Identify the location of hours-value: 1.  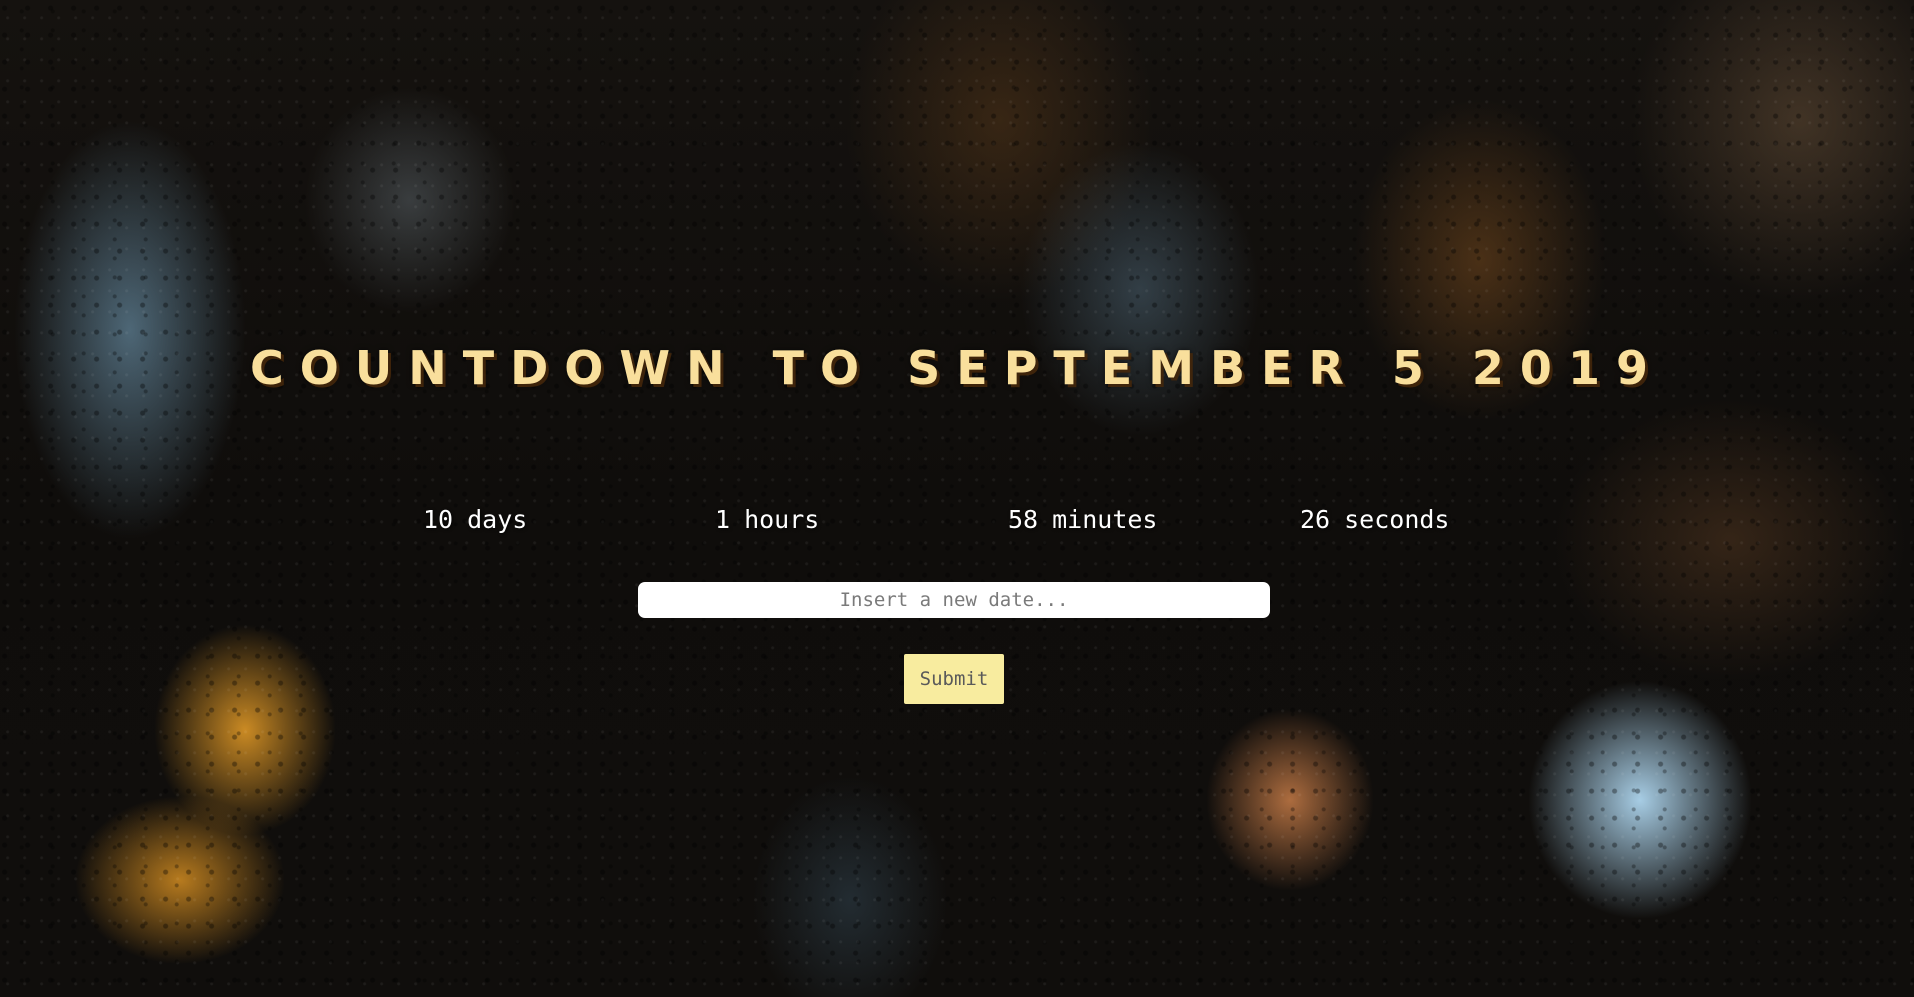
(723, 519).